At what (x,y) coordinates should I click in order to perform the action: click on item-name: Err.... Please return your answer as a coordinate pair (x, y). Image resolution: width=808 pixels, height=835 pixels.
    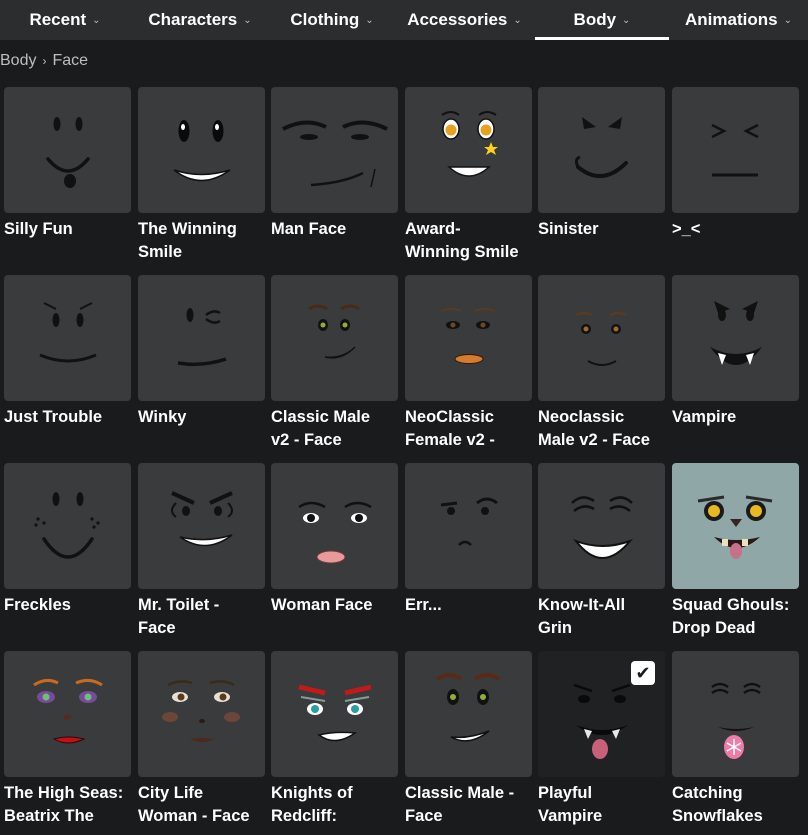
    Looking at the image, I should click on (468, 605).